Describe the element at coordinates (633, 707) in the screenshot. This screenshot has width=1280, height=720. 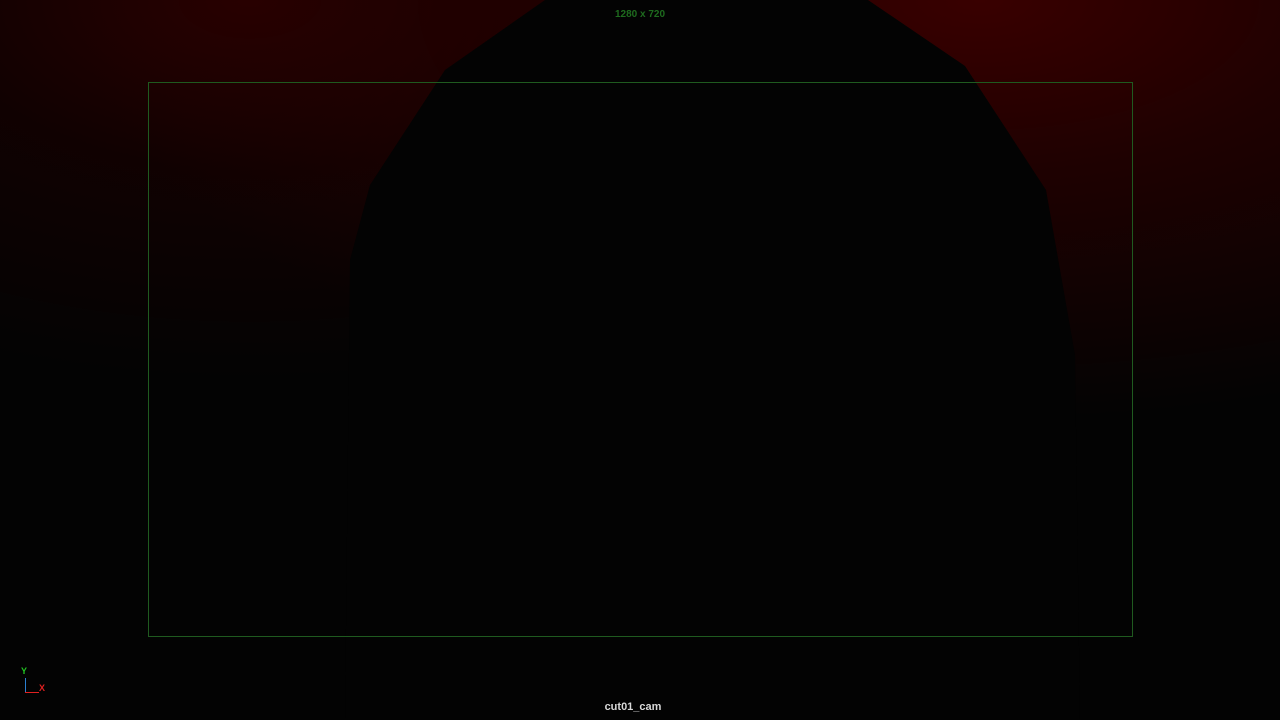
I see `camera-name-label: cut01_cam` at that location.